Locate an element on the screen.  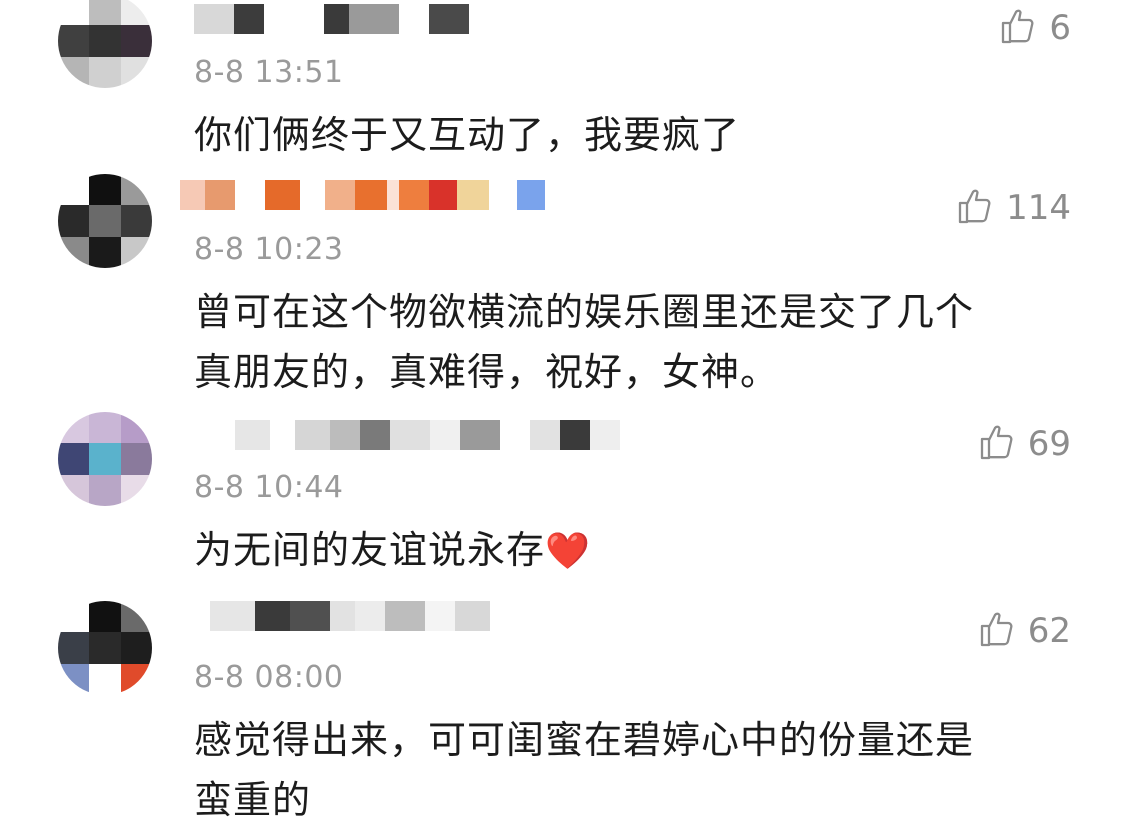
comment-text-body: 为无间的友谊说永存 is located at coordinates (370, 550).